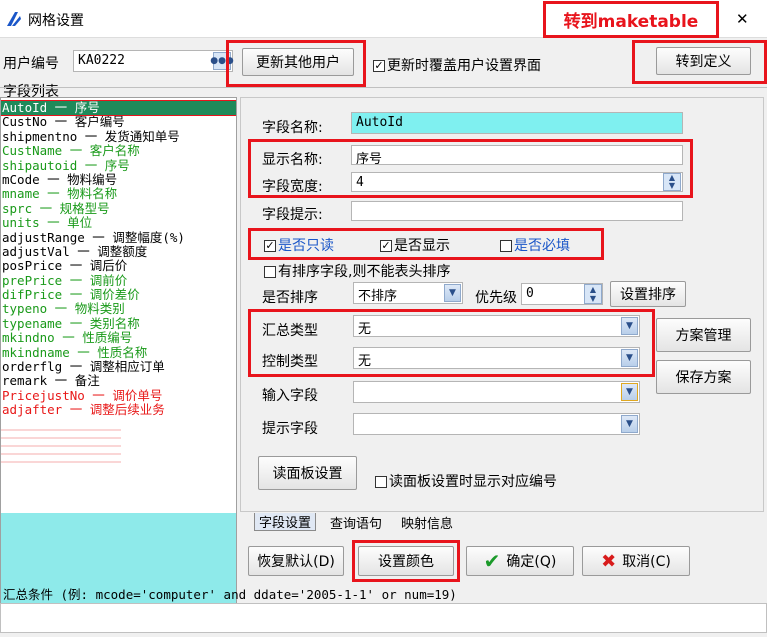 The image size is (767, 637). I want to click on scheme-manage-button: 方案管理, so click(703, 335).